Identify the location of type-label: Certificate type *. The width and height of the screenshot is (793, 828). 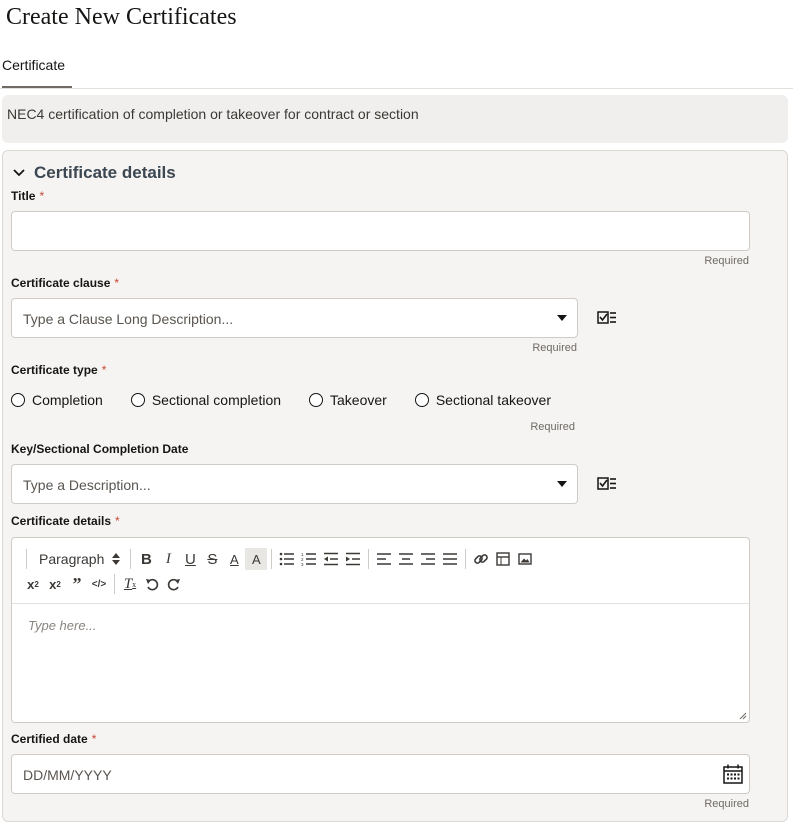
(59, 370).